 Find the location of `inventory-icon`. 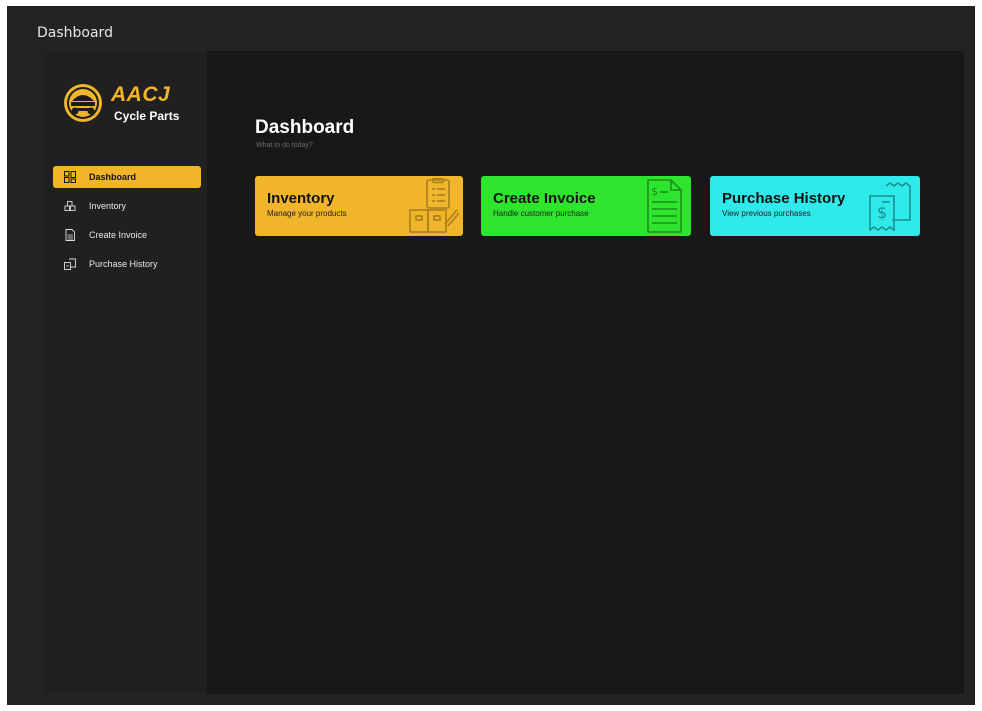

inventory-icon is located at coordinates (434, 205).